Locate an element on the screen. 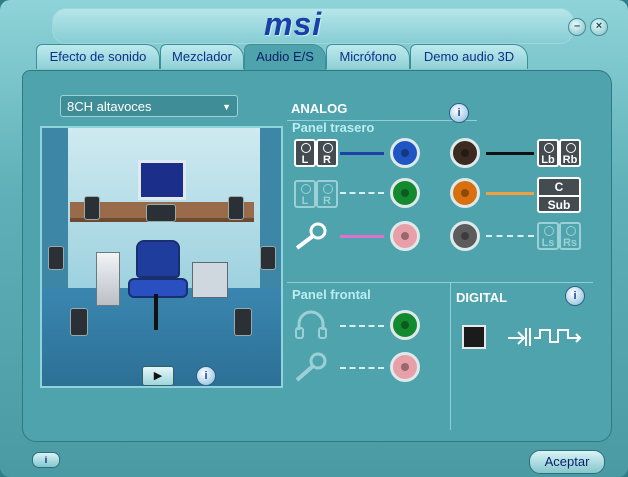 This screenshot has height=477, width=628. center-sub-icon: C Sub is located at coordinates (559, 195).